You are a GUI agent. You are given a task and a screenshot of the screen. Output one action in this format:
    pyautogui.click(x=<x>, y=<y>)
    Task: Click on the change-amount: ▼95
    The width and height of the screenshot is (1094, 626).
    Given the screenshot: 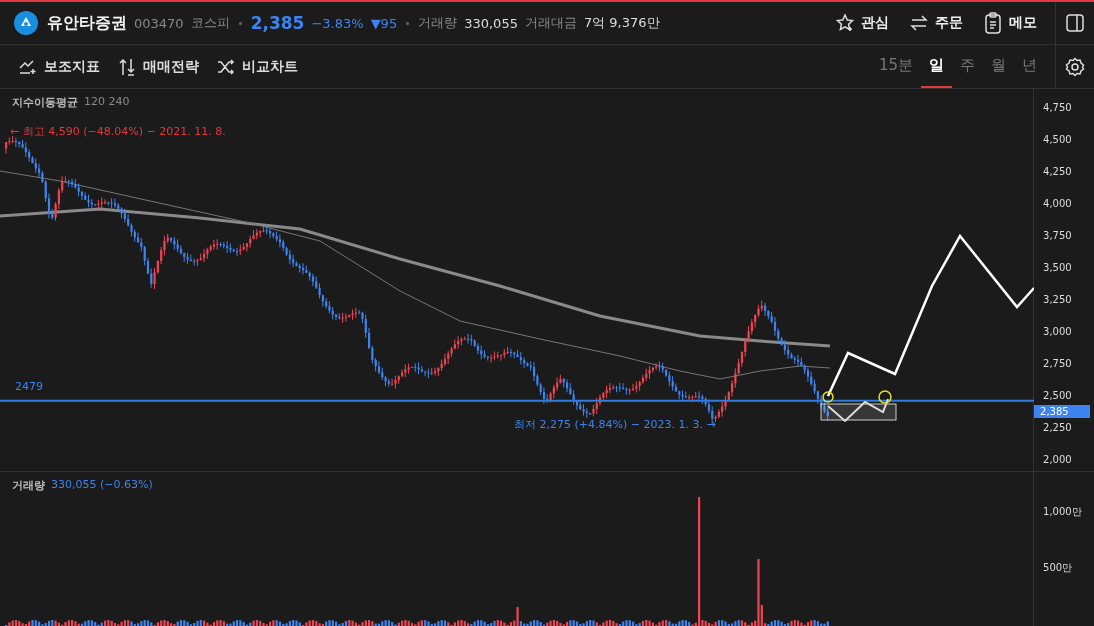 What is the action you would take?
    pyautogui.click(x=384, y=23)
    